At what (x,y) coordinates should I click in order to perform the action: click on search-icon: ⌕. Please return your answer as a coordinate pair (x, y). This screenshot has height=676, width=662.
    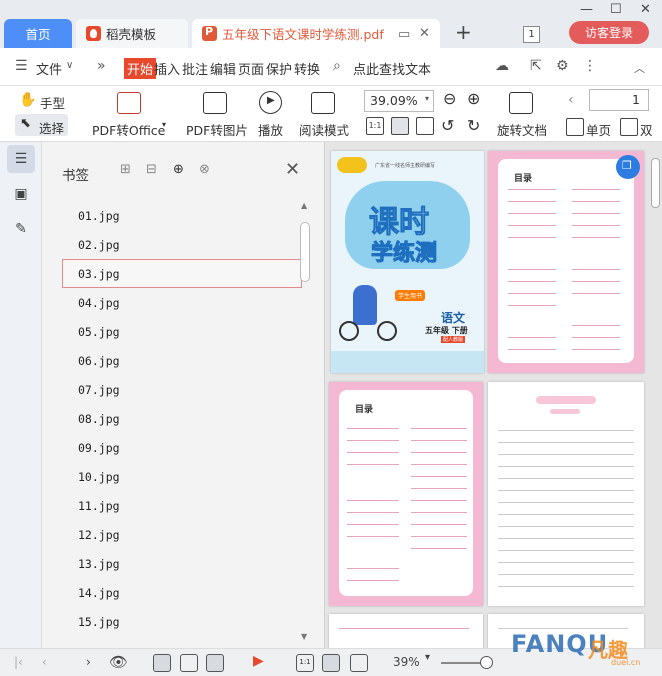
    Looking at the image, I should click on (337, 66).